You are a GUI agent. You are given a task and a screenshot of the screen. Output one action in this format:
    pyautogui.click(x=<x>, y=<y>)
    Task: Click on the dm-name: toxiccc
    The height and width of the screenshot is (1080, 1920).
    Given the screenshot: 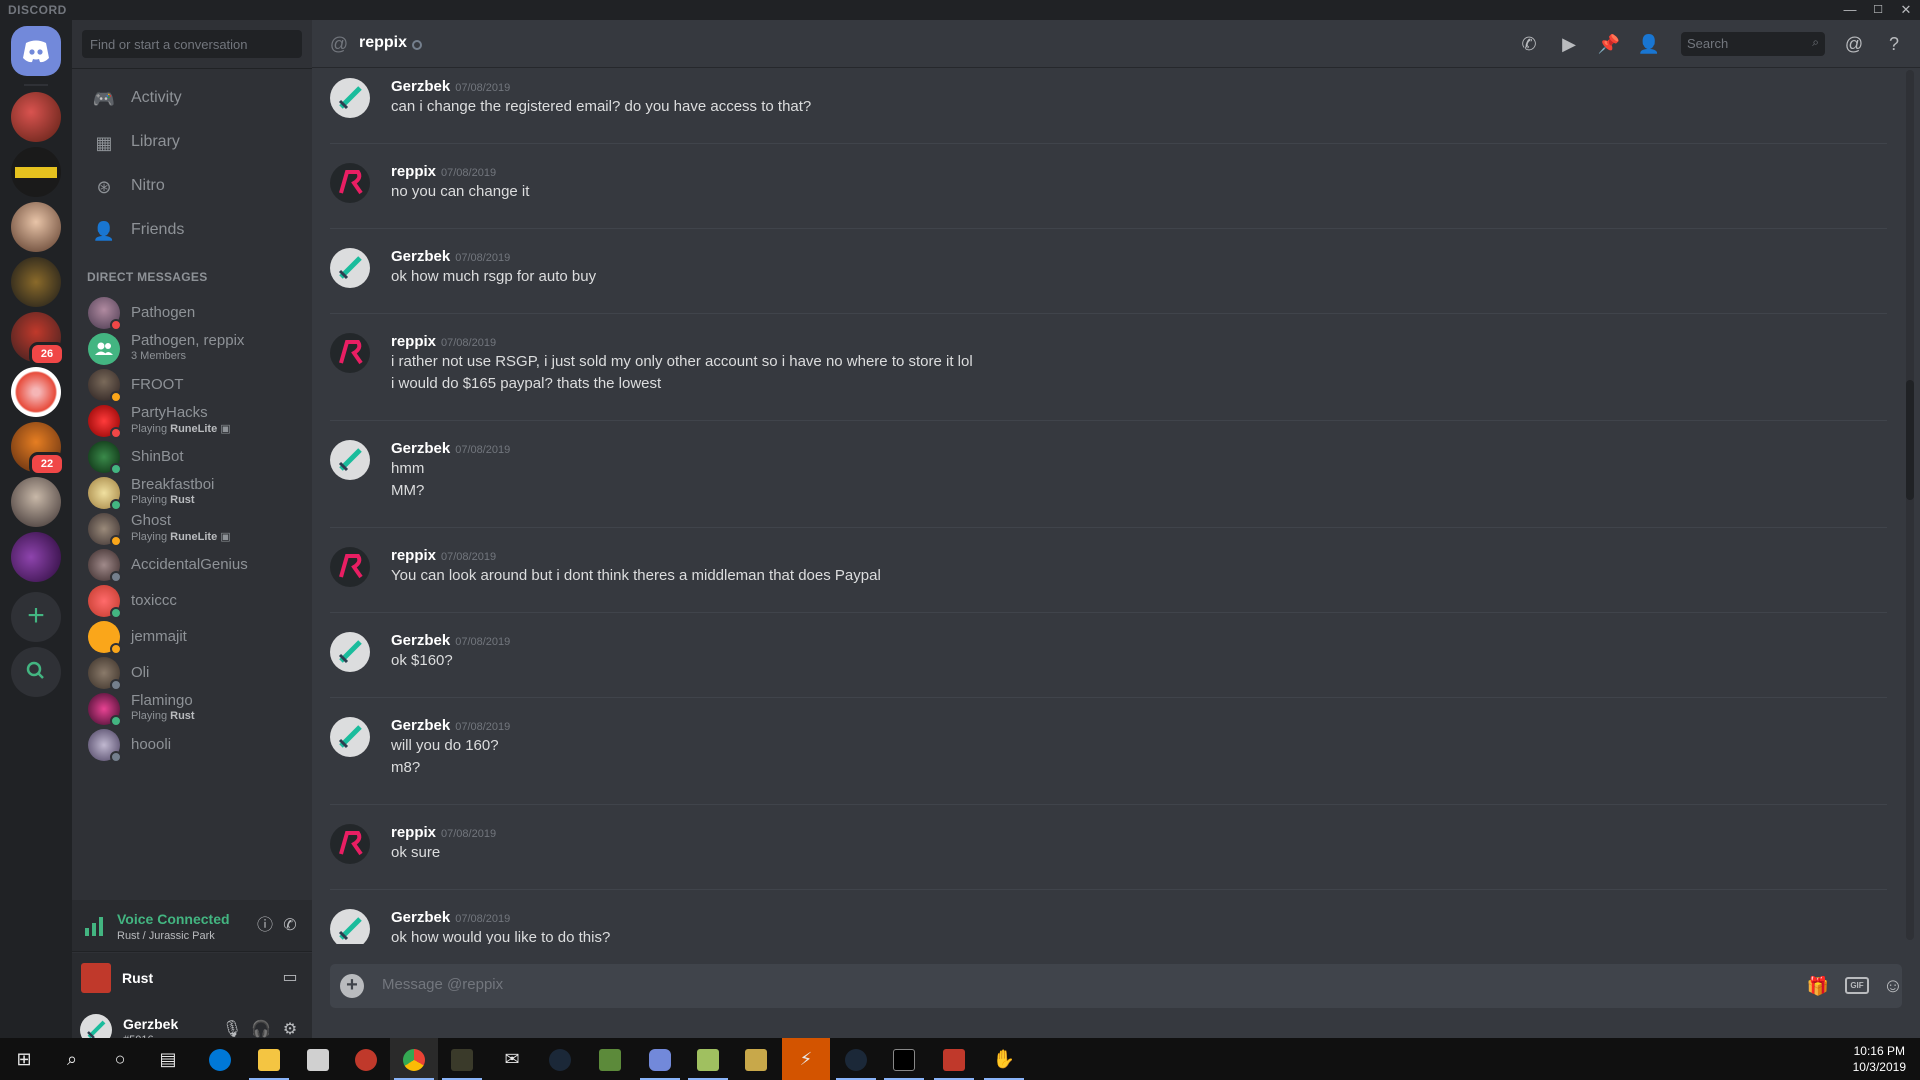 What is the action you would take?
    pyautogui.click(x=154, y=600)
    